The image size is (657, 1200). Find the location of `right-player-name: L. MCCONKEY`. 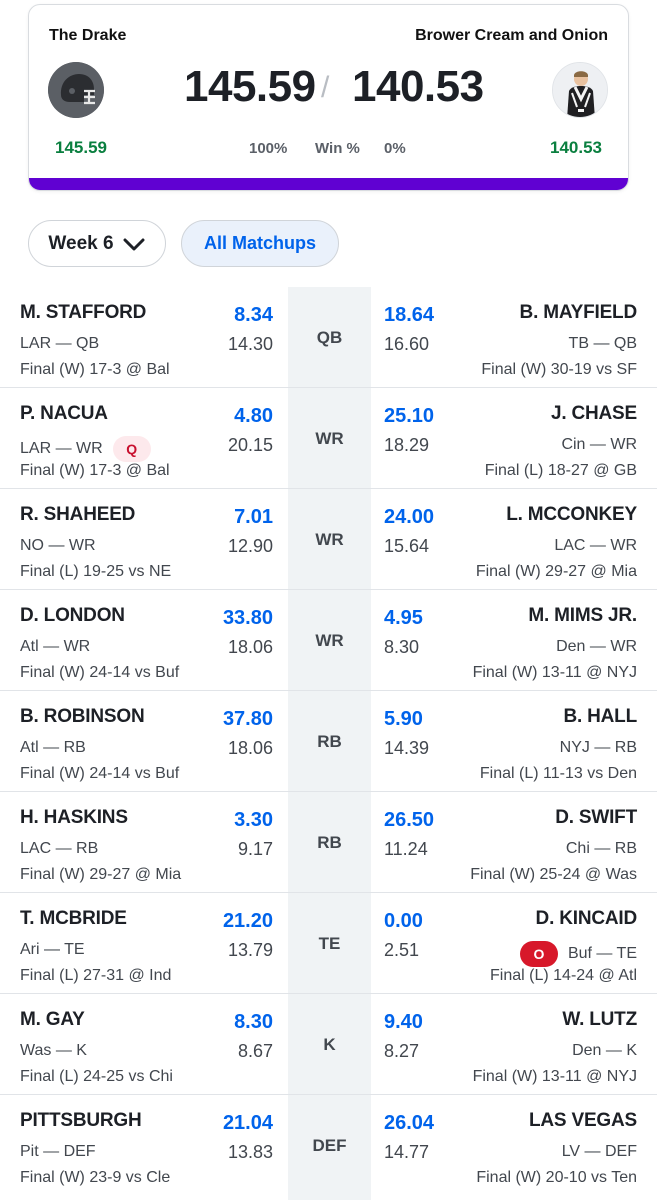

right-player-name: L. MCCONKEY is located at coordinates (571, 515).